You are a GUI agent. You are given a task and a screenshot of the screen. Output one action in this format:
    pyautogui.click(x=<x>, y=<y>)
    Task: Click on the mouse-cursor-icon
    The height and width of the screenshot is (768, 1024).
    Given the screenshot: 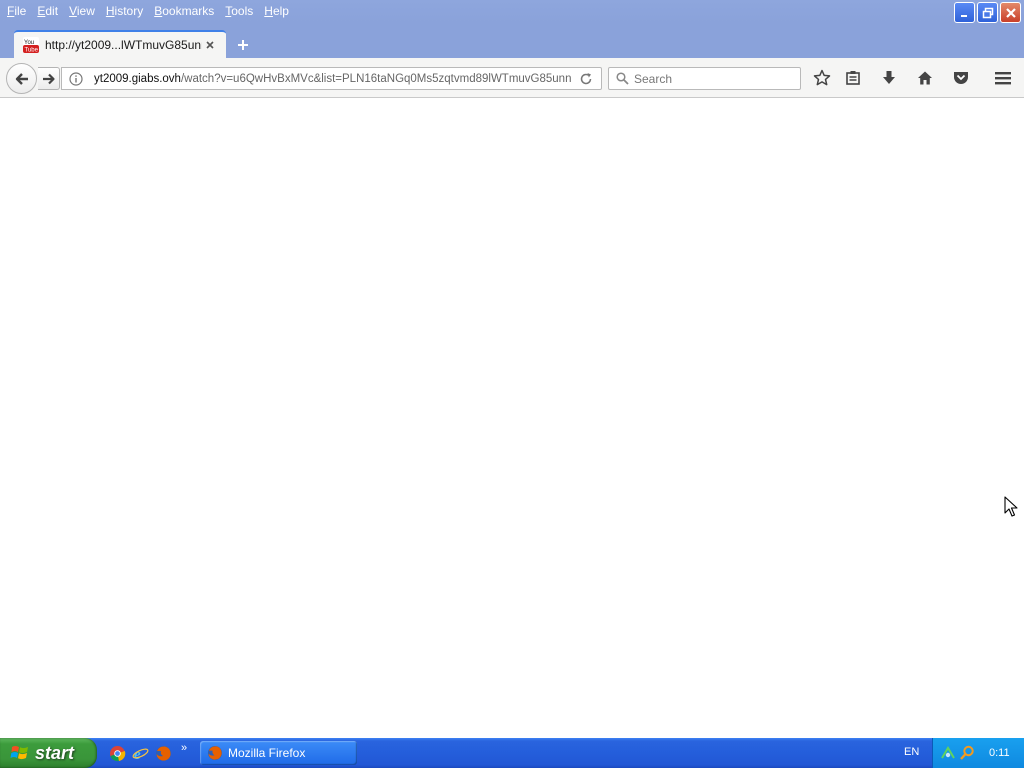 What is the action you would take?
    pyautogui.click(x=1011, y=506)
    